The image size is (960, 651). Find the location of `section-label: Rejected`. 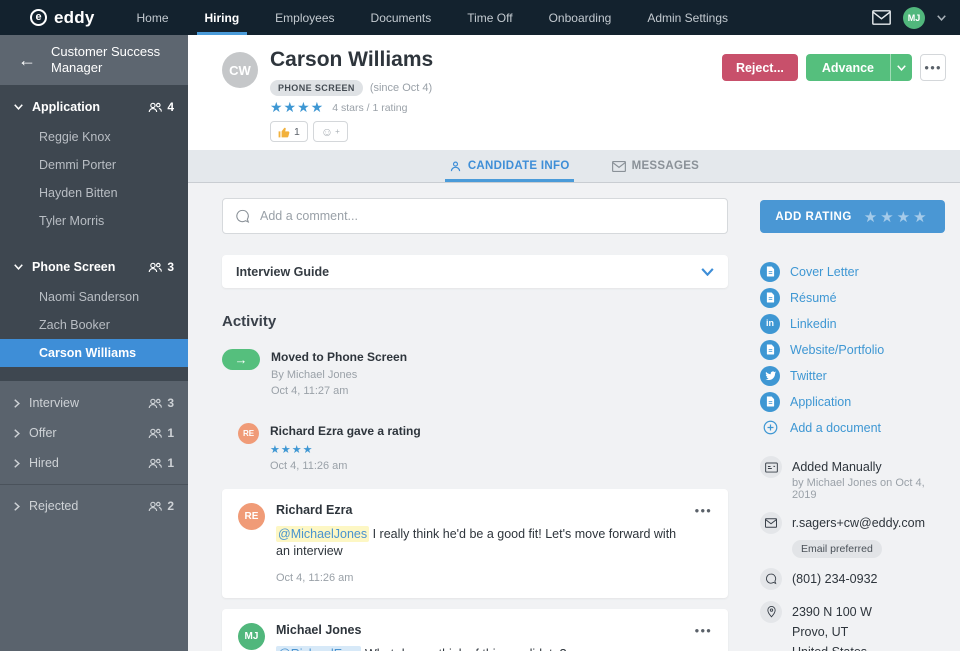

section-label: Rejected is located at coordinates (54, 506).